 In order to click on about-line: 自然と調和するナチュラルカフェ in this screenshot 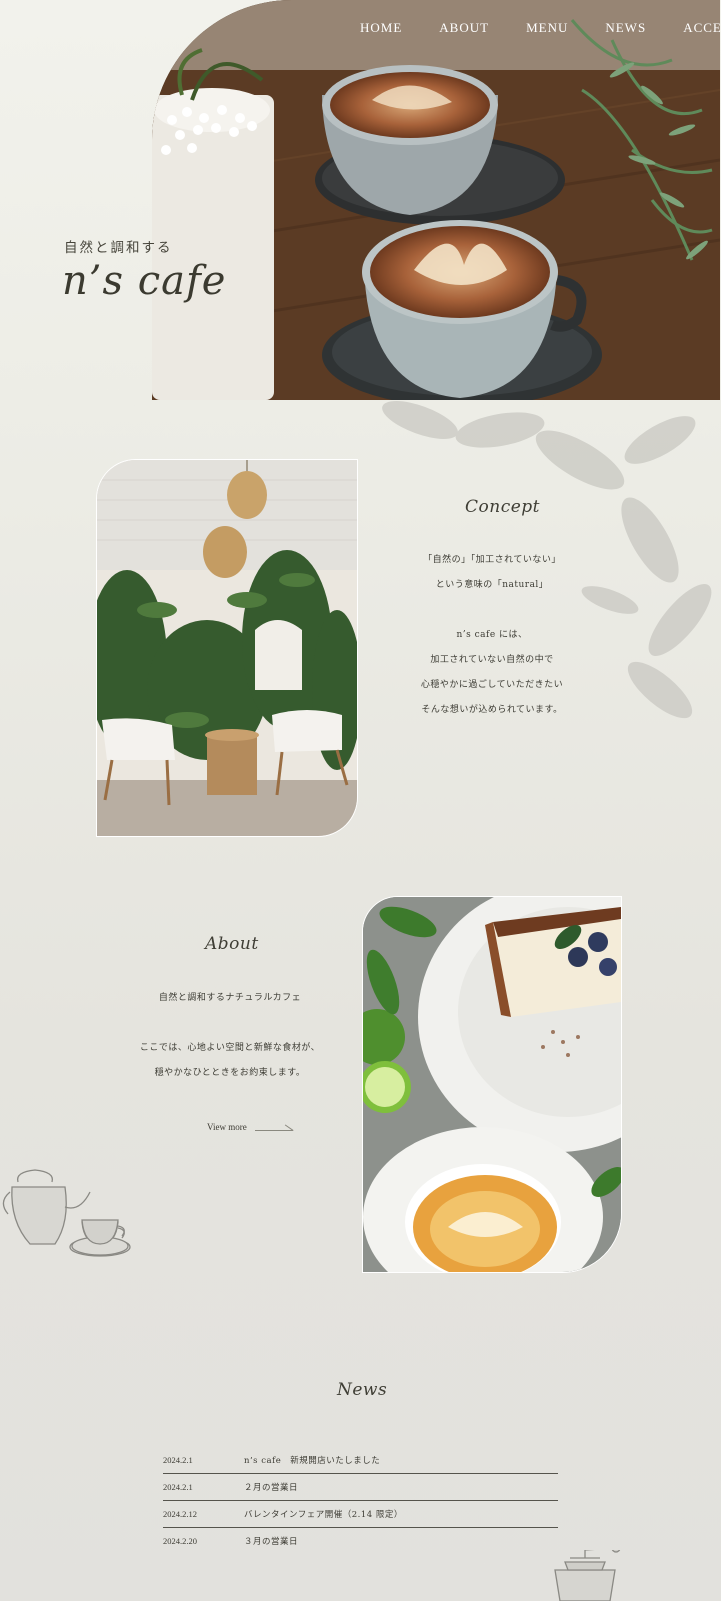, I will do `click(230, 998)`.